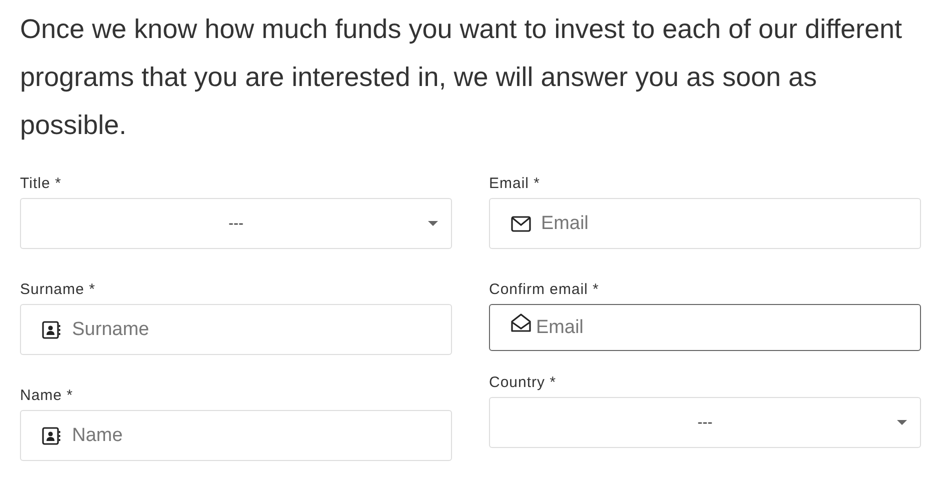 The image size is (941, 483). What do you see at coordinates (705, 327) in the screenshot?
I see `input-field: Email` at bounding box center [705, 327].